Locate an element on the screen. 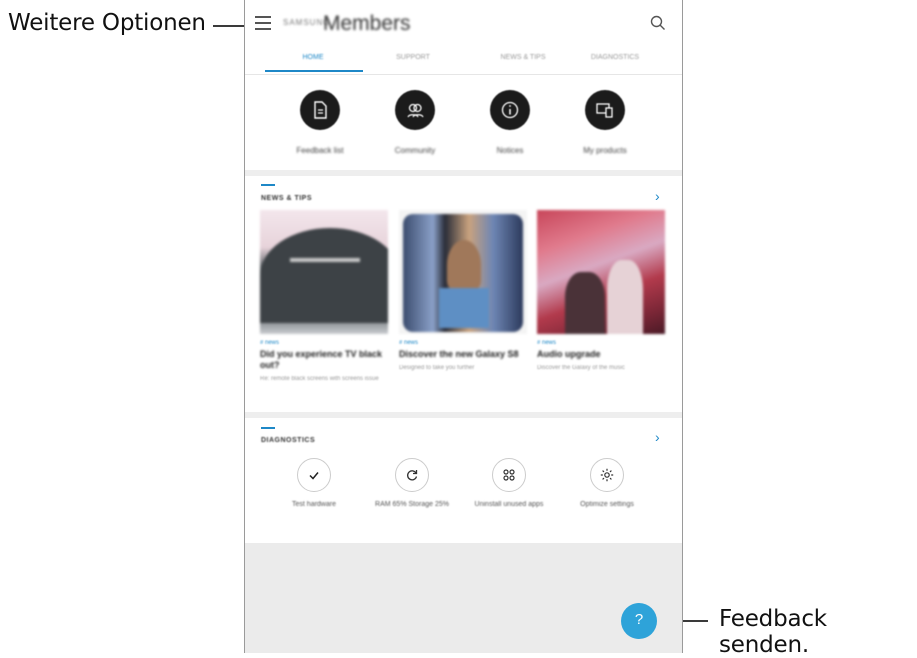  quick-action-feedback-list: Feedback list is located at coordinates (320, 122).